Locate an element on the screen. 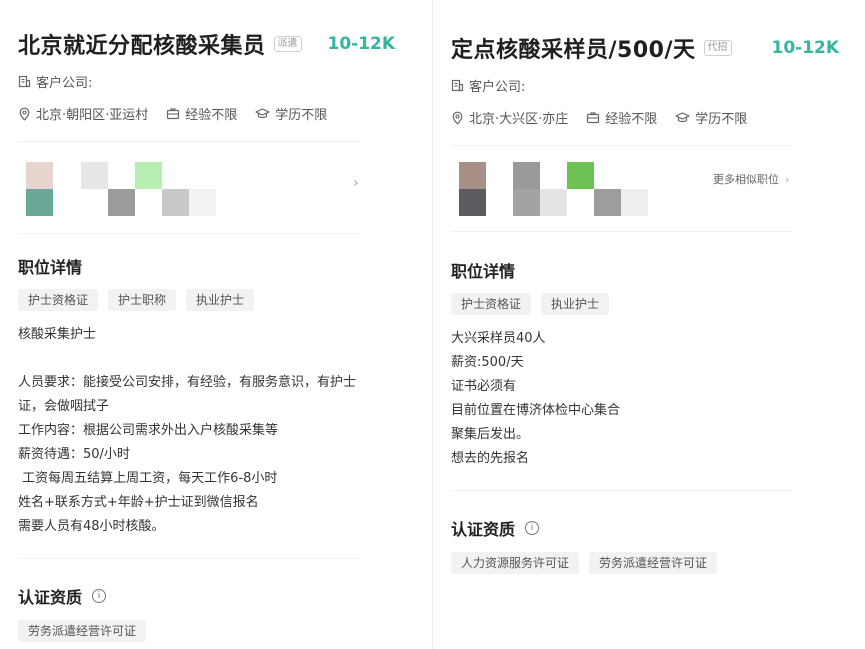 The width and height of the screenshot is (865, 649). location: 北京·朝阳区·亚运村 is located at coordinates (83, 113).